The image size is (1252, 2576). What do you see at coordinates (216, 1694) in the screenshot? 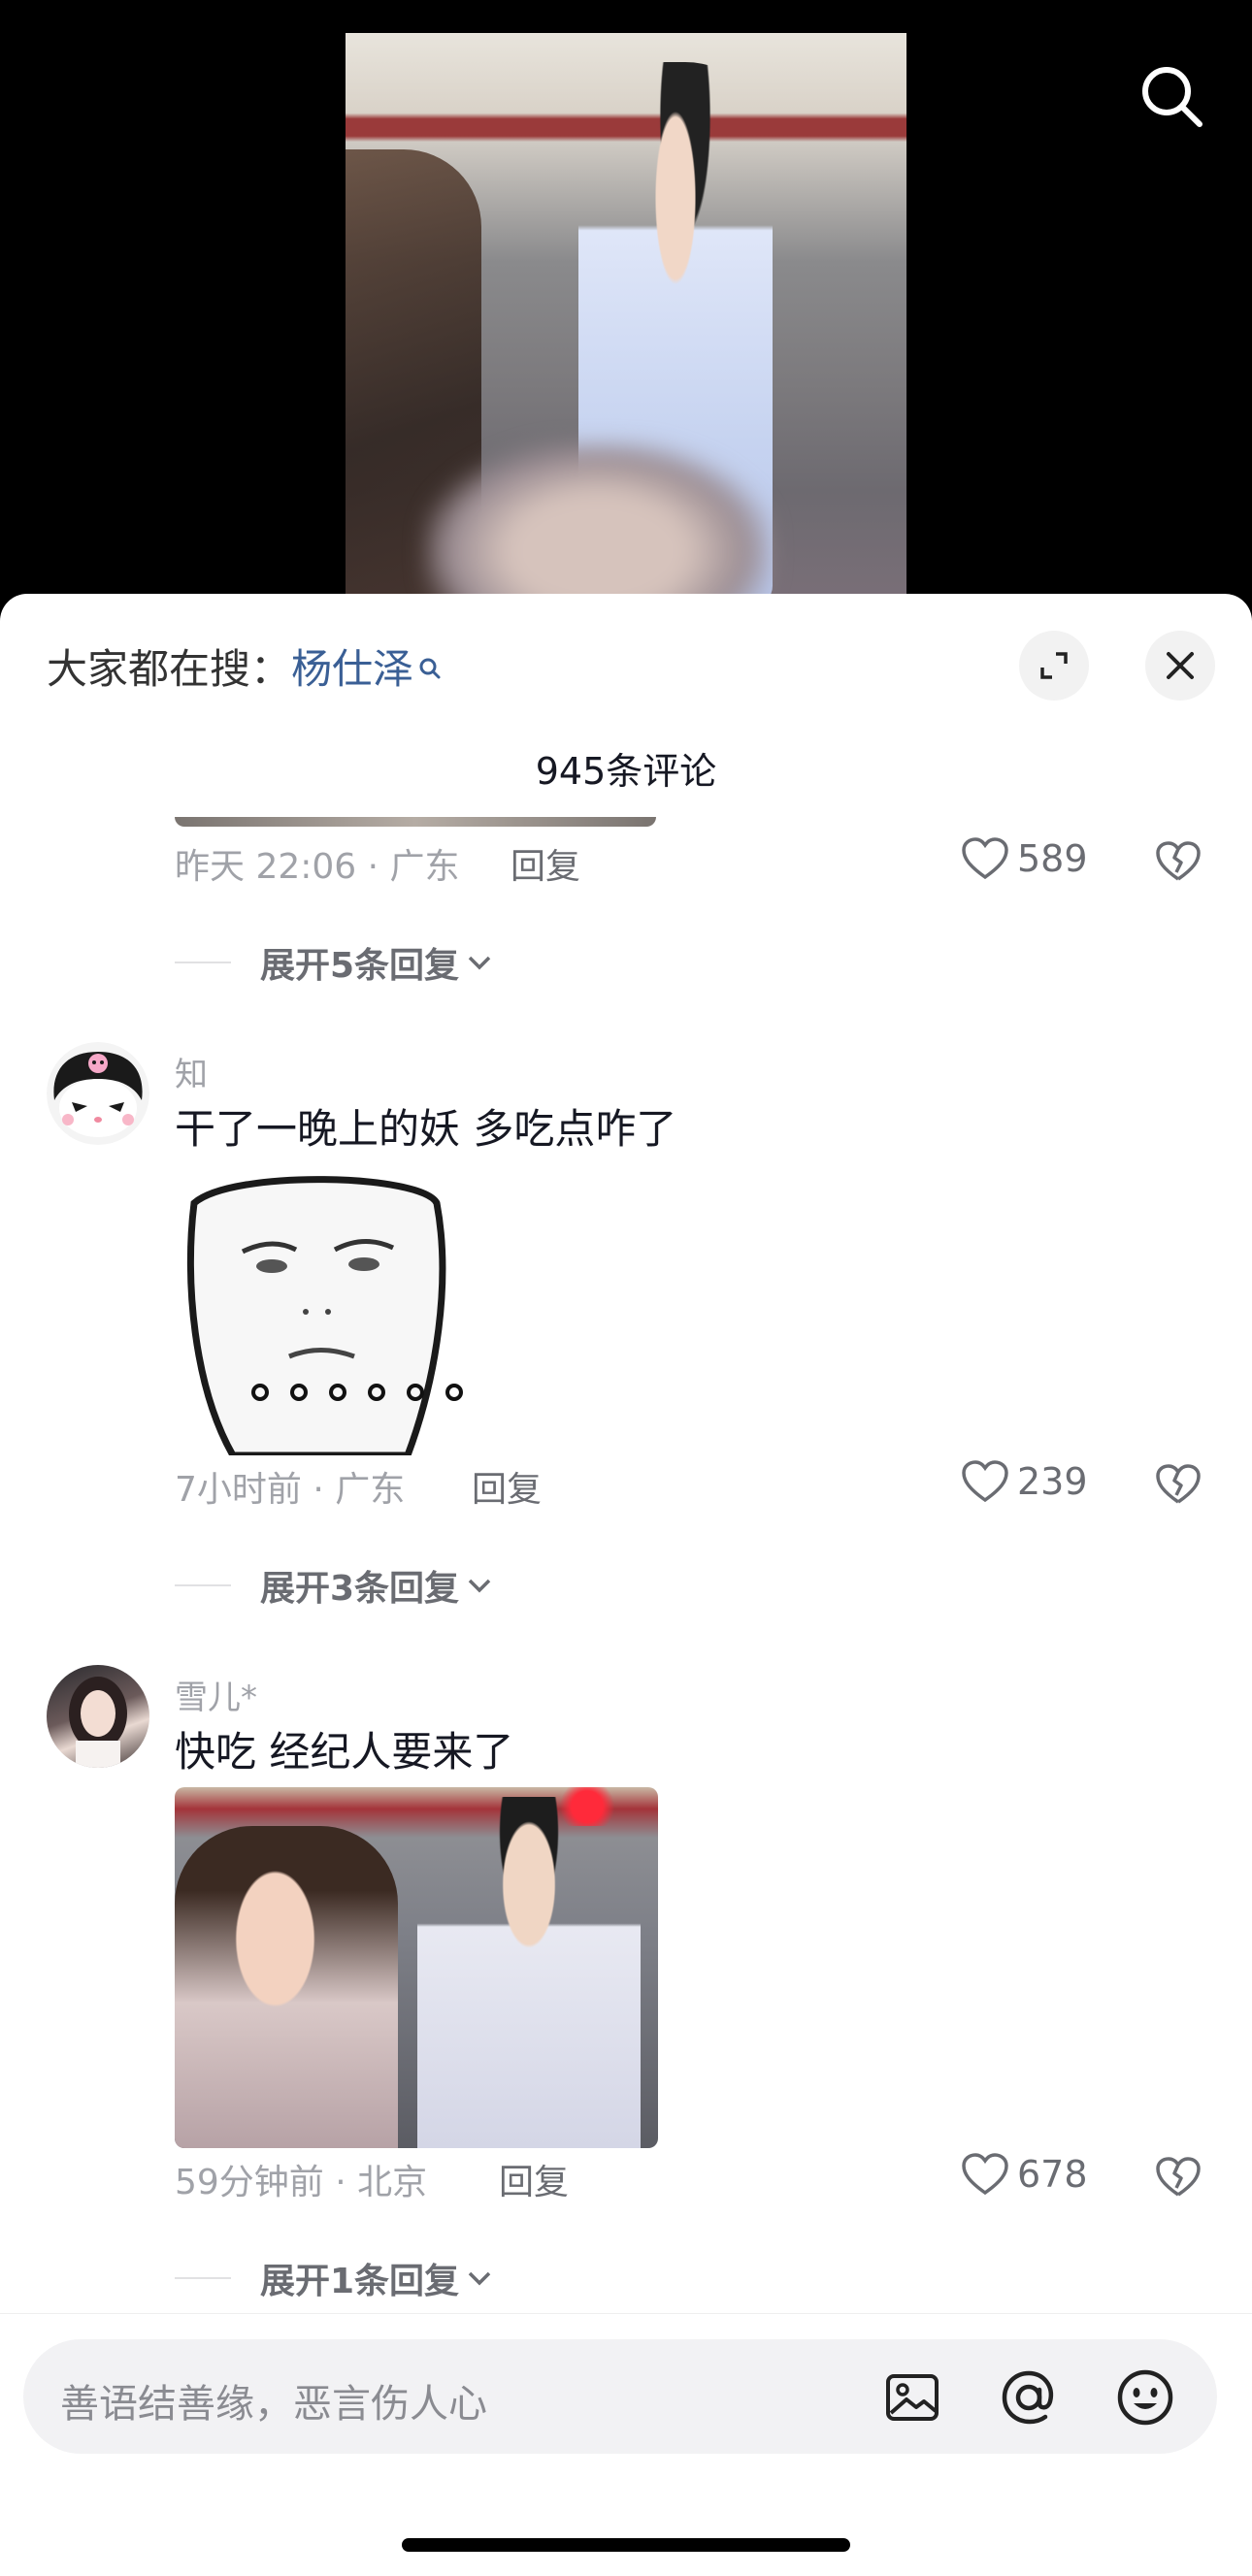
I see `comment-username: 雪儿*` at bounding box center [216, 1694].